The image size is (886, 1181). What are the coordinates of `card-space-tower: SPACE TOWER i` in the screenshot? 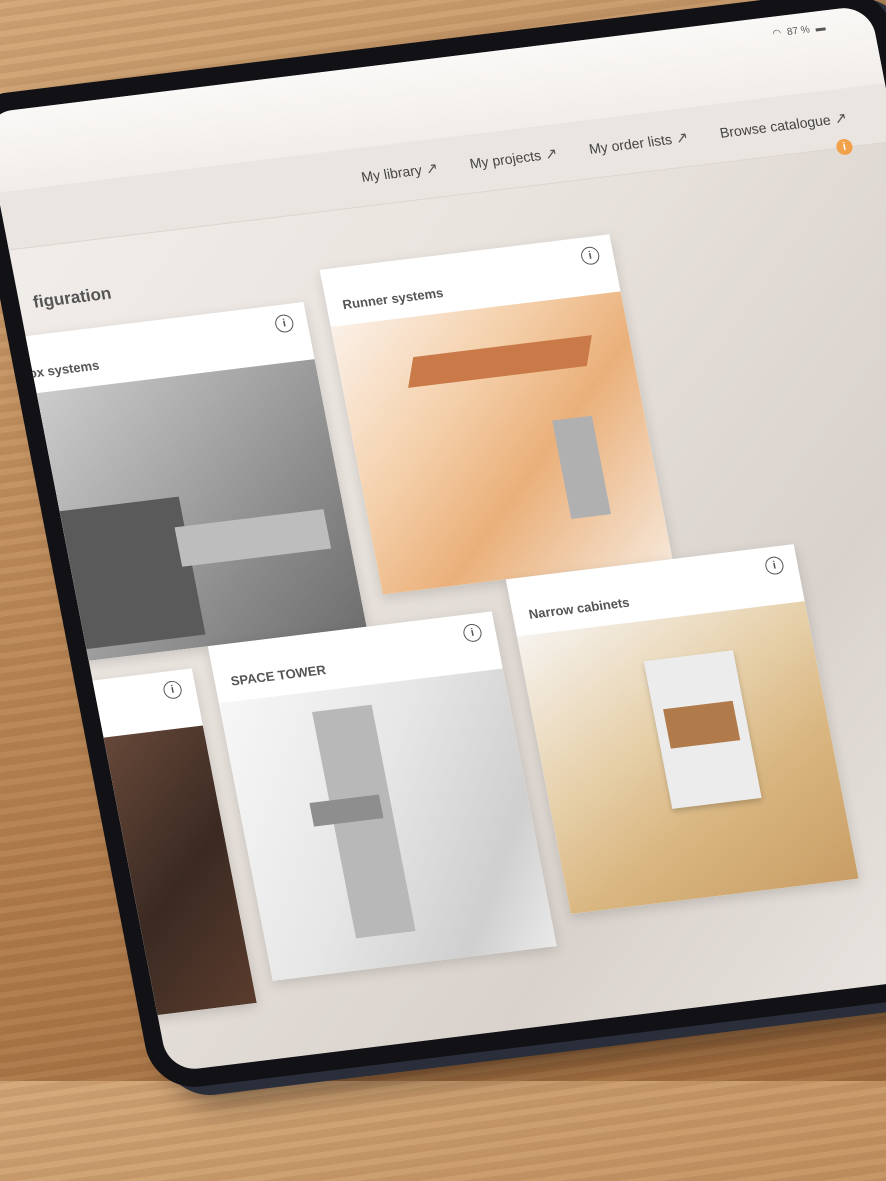 It's located at (382, 796).